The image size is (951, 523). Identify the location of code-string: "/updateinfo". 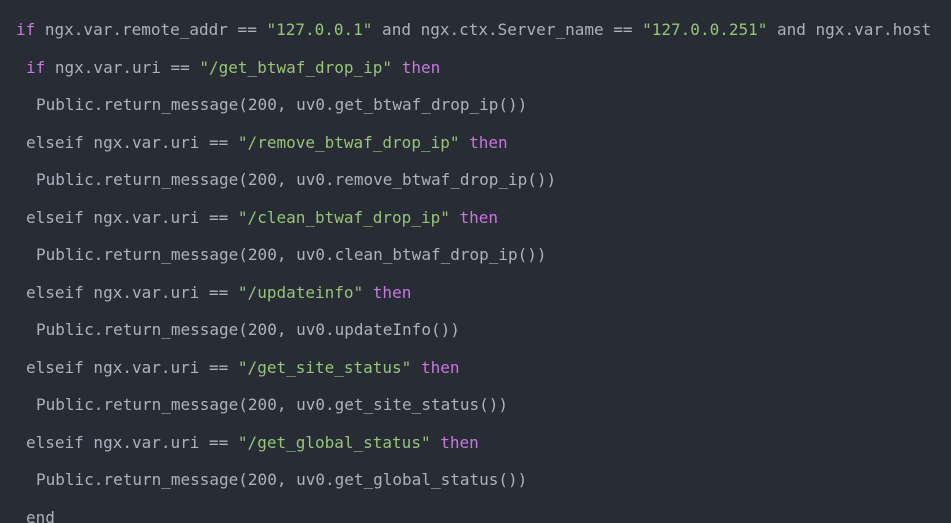
(300, 292).